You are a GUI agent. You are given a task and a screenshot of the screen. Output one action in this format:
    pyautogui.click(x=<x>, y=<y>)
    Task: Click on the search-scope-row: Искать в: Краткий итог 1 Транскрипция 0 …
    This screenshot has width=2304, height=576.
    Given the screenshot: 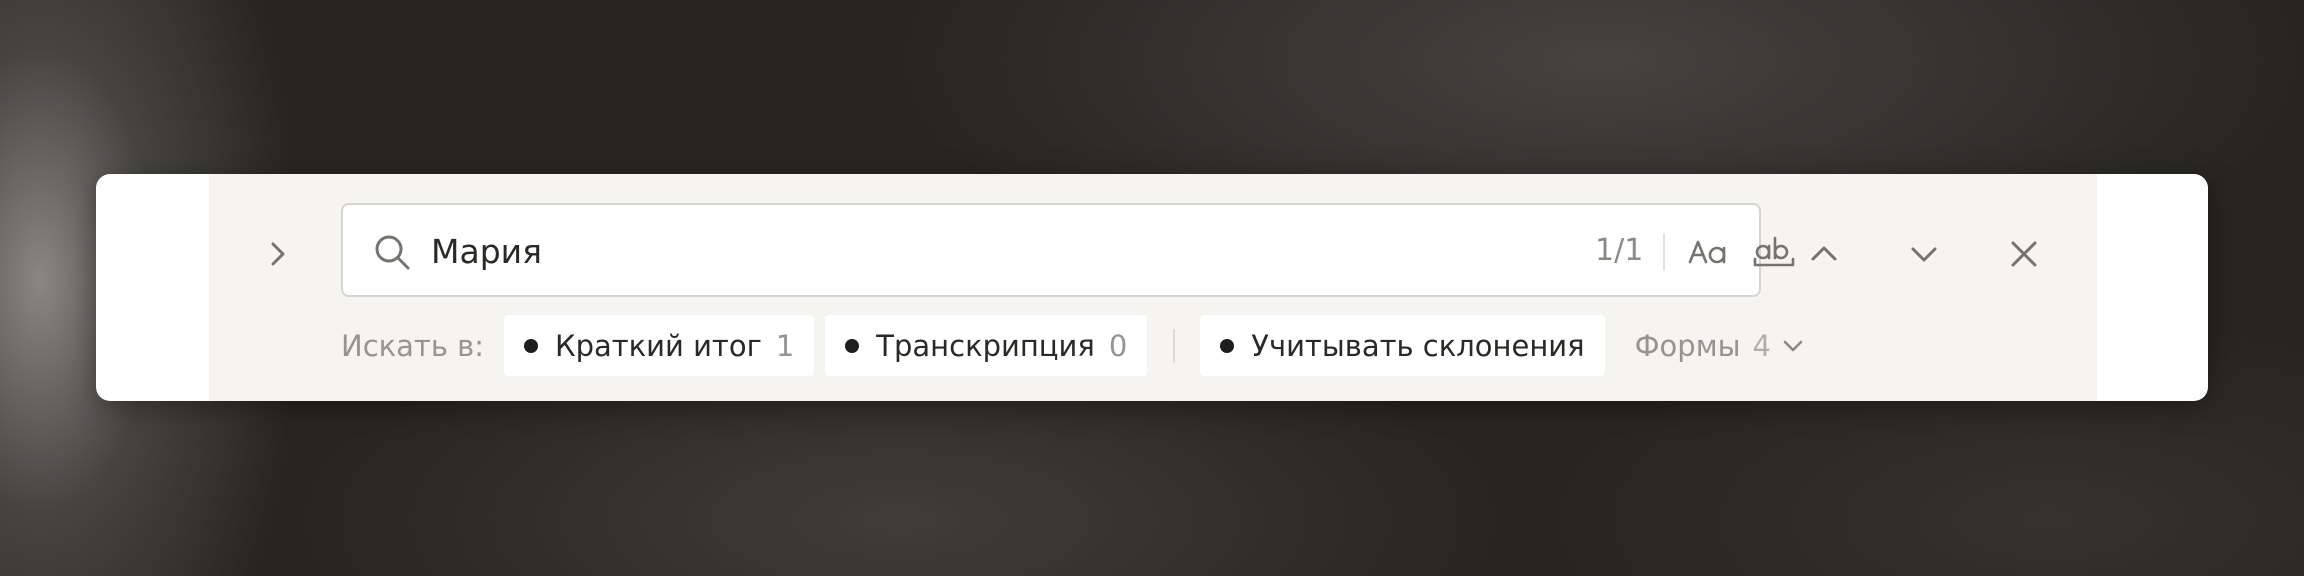 What is the action you would take?
    pyautogui.click(x=1074, y=345)
    